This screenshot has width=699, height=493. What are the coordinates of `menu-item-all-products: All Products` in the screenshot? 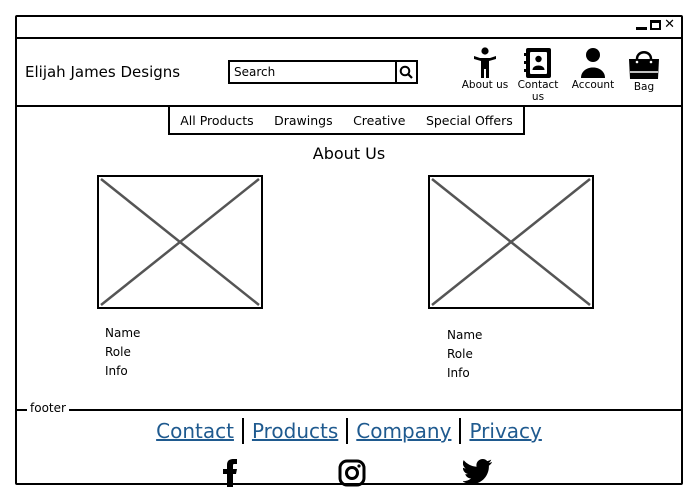 It's located at (216, 120).